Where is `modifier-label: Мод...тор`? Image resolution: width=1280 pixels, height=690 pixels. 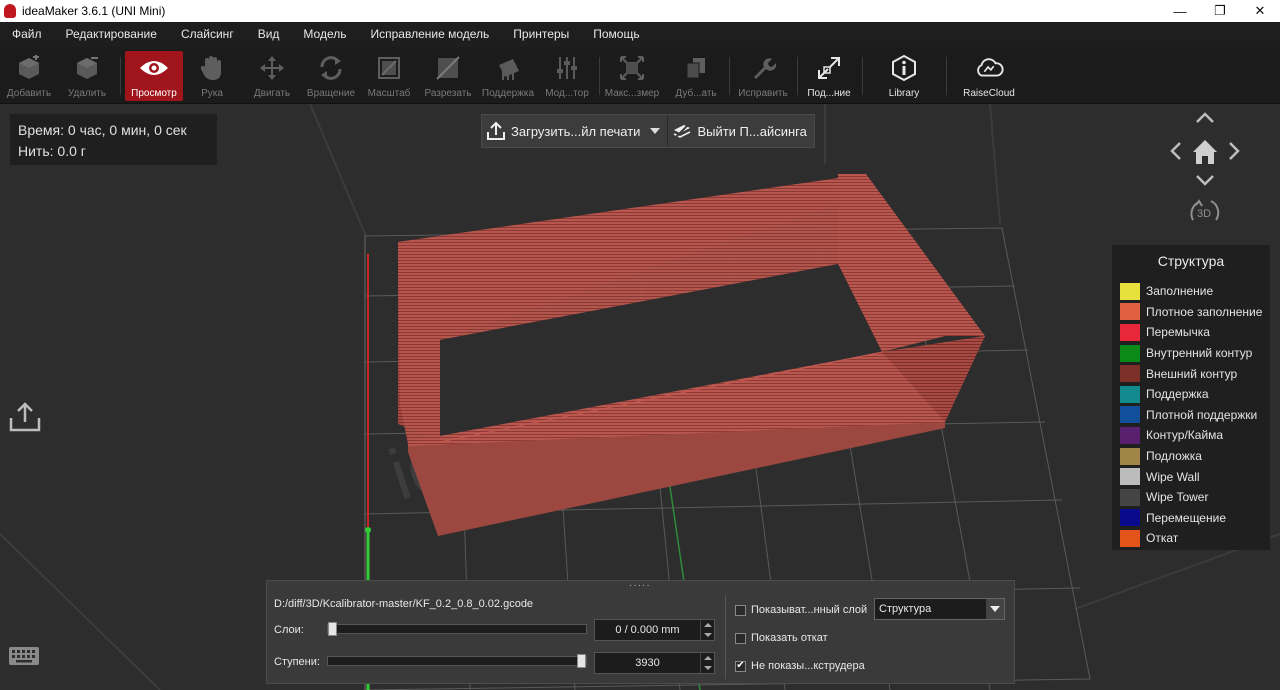 modifier-label: Мод...тор is located at coordinates (567, 93).